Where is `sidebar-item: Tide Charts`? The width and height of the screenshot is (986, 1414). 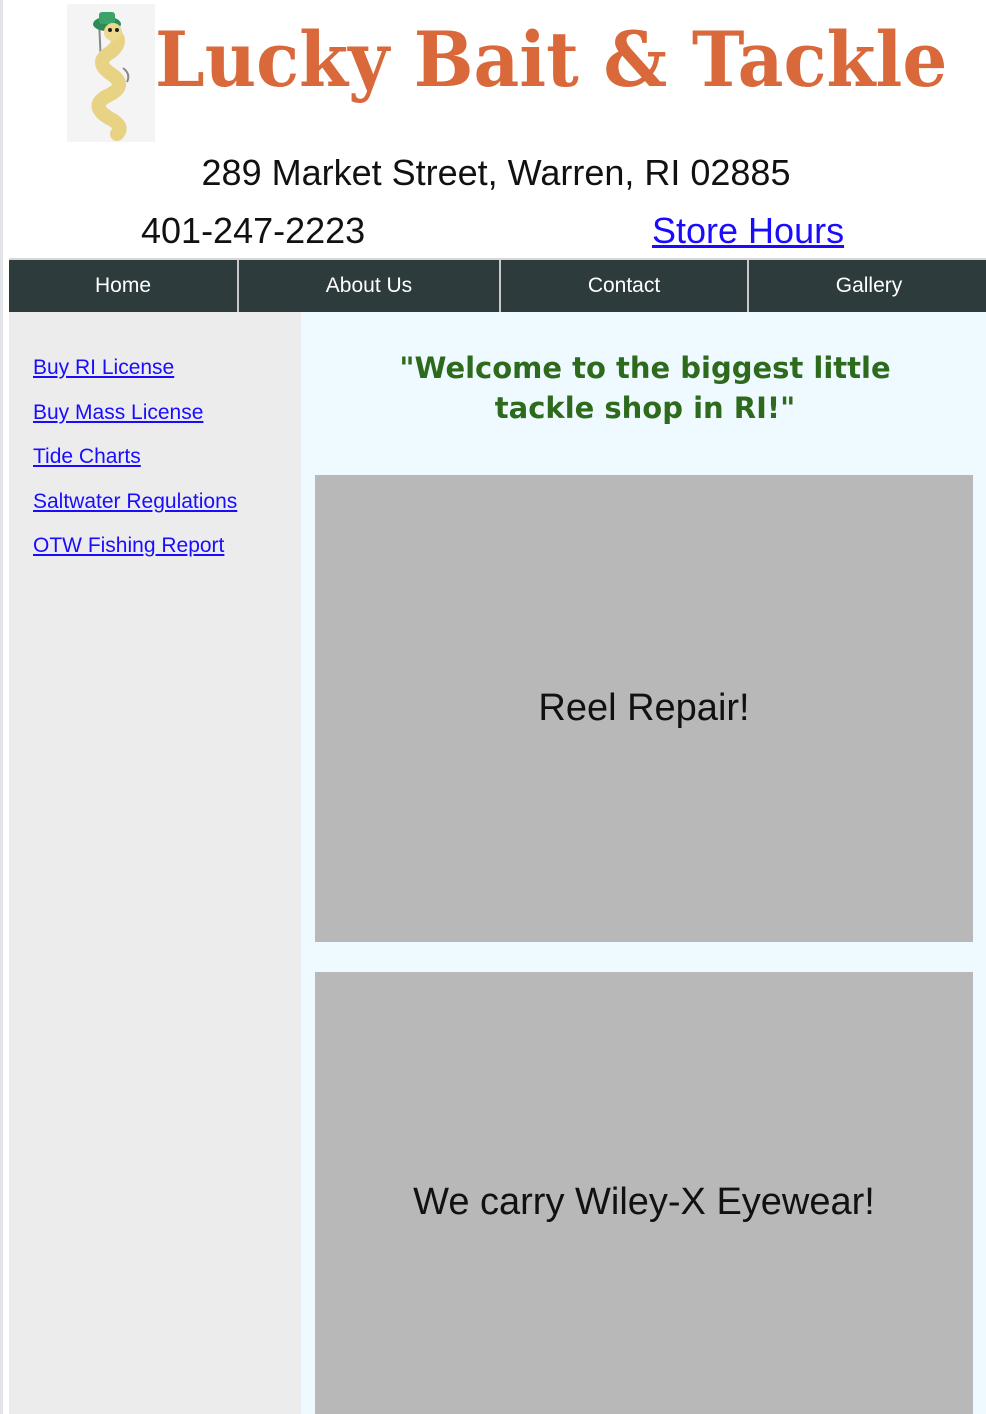
sidebar-item: Tide Charts is located at coordinates (135, 467).